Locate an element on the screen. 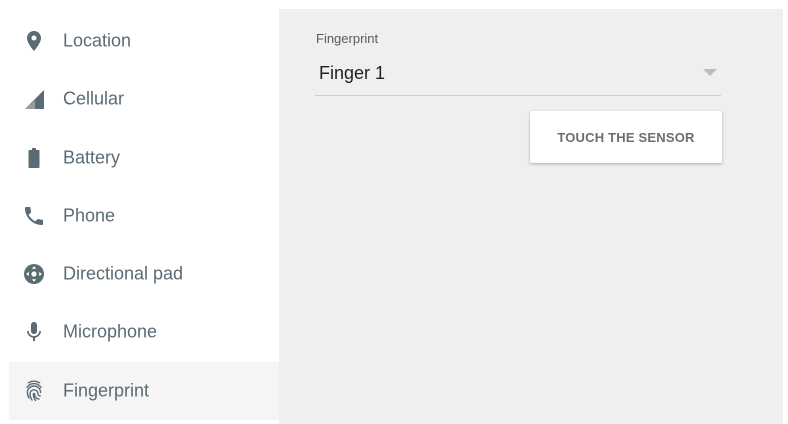  sidebar-item-label: Fingerprint is located at coordinates (106, 390).